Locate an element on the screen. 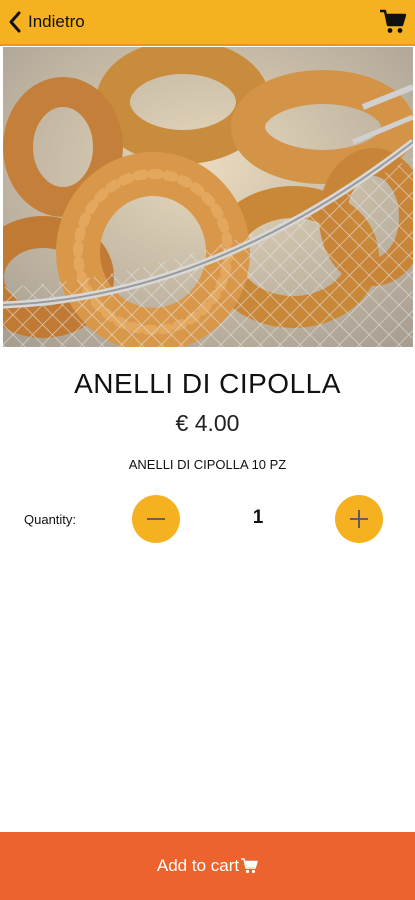  product-title: ANELLI DI CIPOLLA is located at coordinates (207, 383).